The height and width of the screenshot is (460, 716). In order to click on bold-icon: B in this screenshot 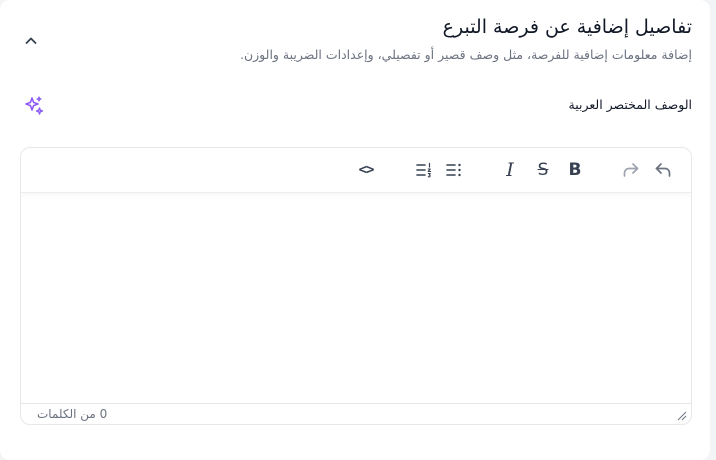, I will do `click(575, 169)`.